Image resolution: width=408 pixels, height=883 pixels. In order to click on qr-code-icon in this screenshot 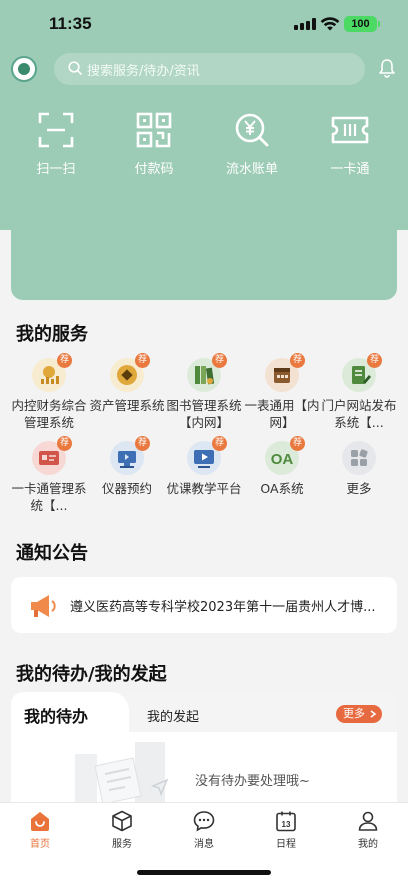, I will do `click(154, 130)`.